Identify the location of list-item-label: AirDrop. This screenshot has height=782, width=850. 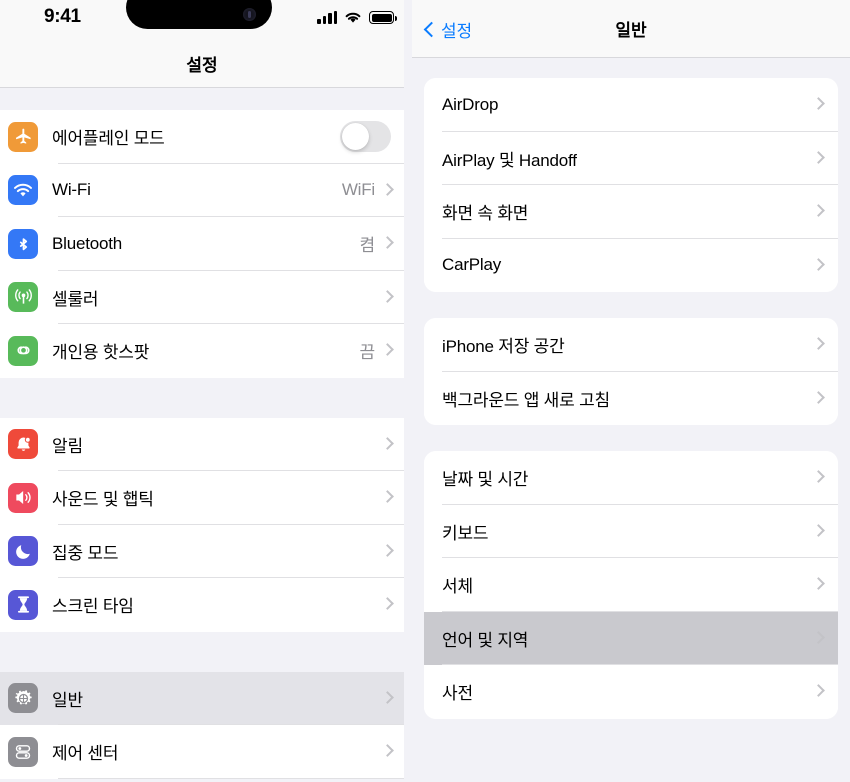
(470, 104).